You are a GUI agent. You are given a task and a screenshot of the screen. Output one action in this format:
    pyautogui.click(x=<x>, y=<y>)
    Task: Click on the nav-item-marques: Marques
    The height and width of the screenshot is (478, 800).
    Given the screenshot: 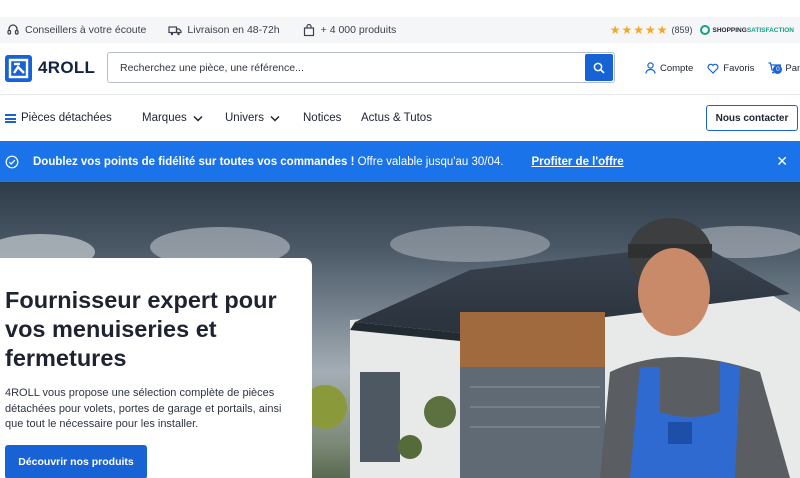 What is the action you would take?
    pyautogui.click(x=172, y=118)
    